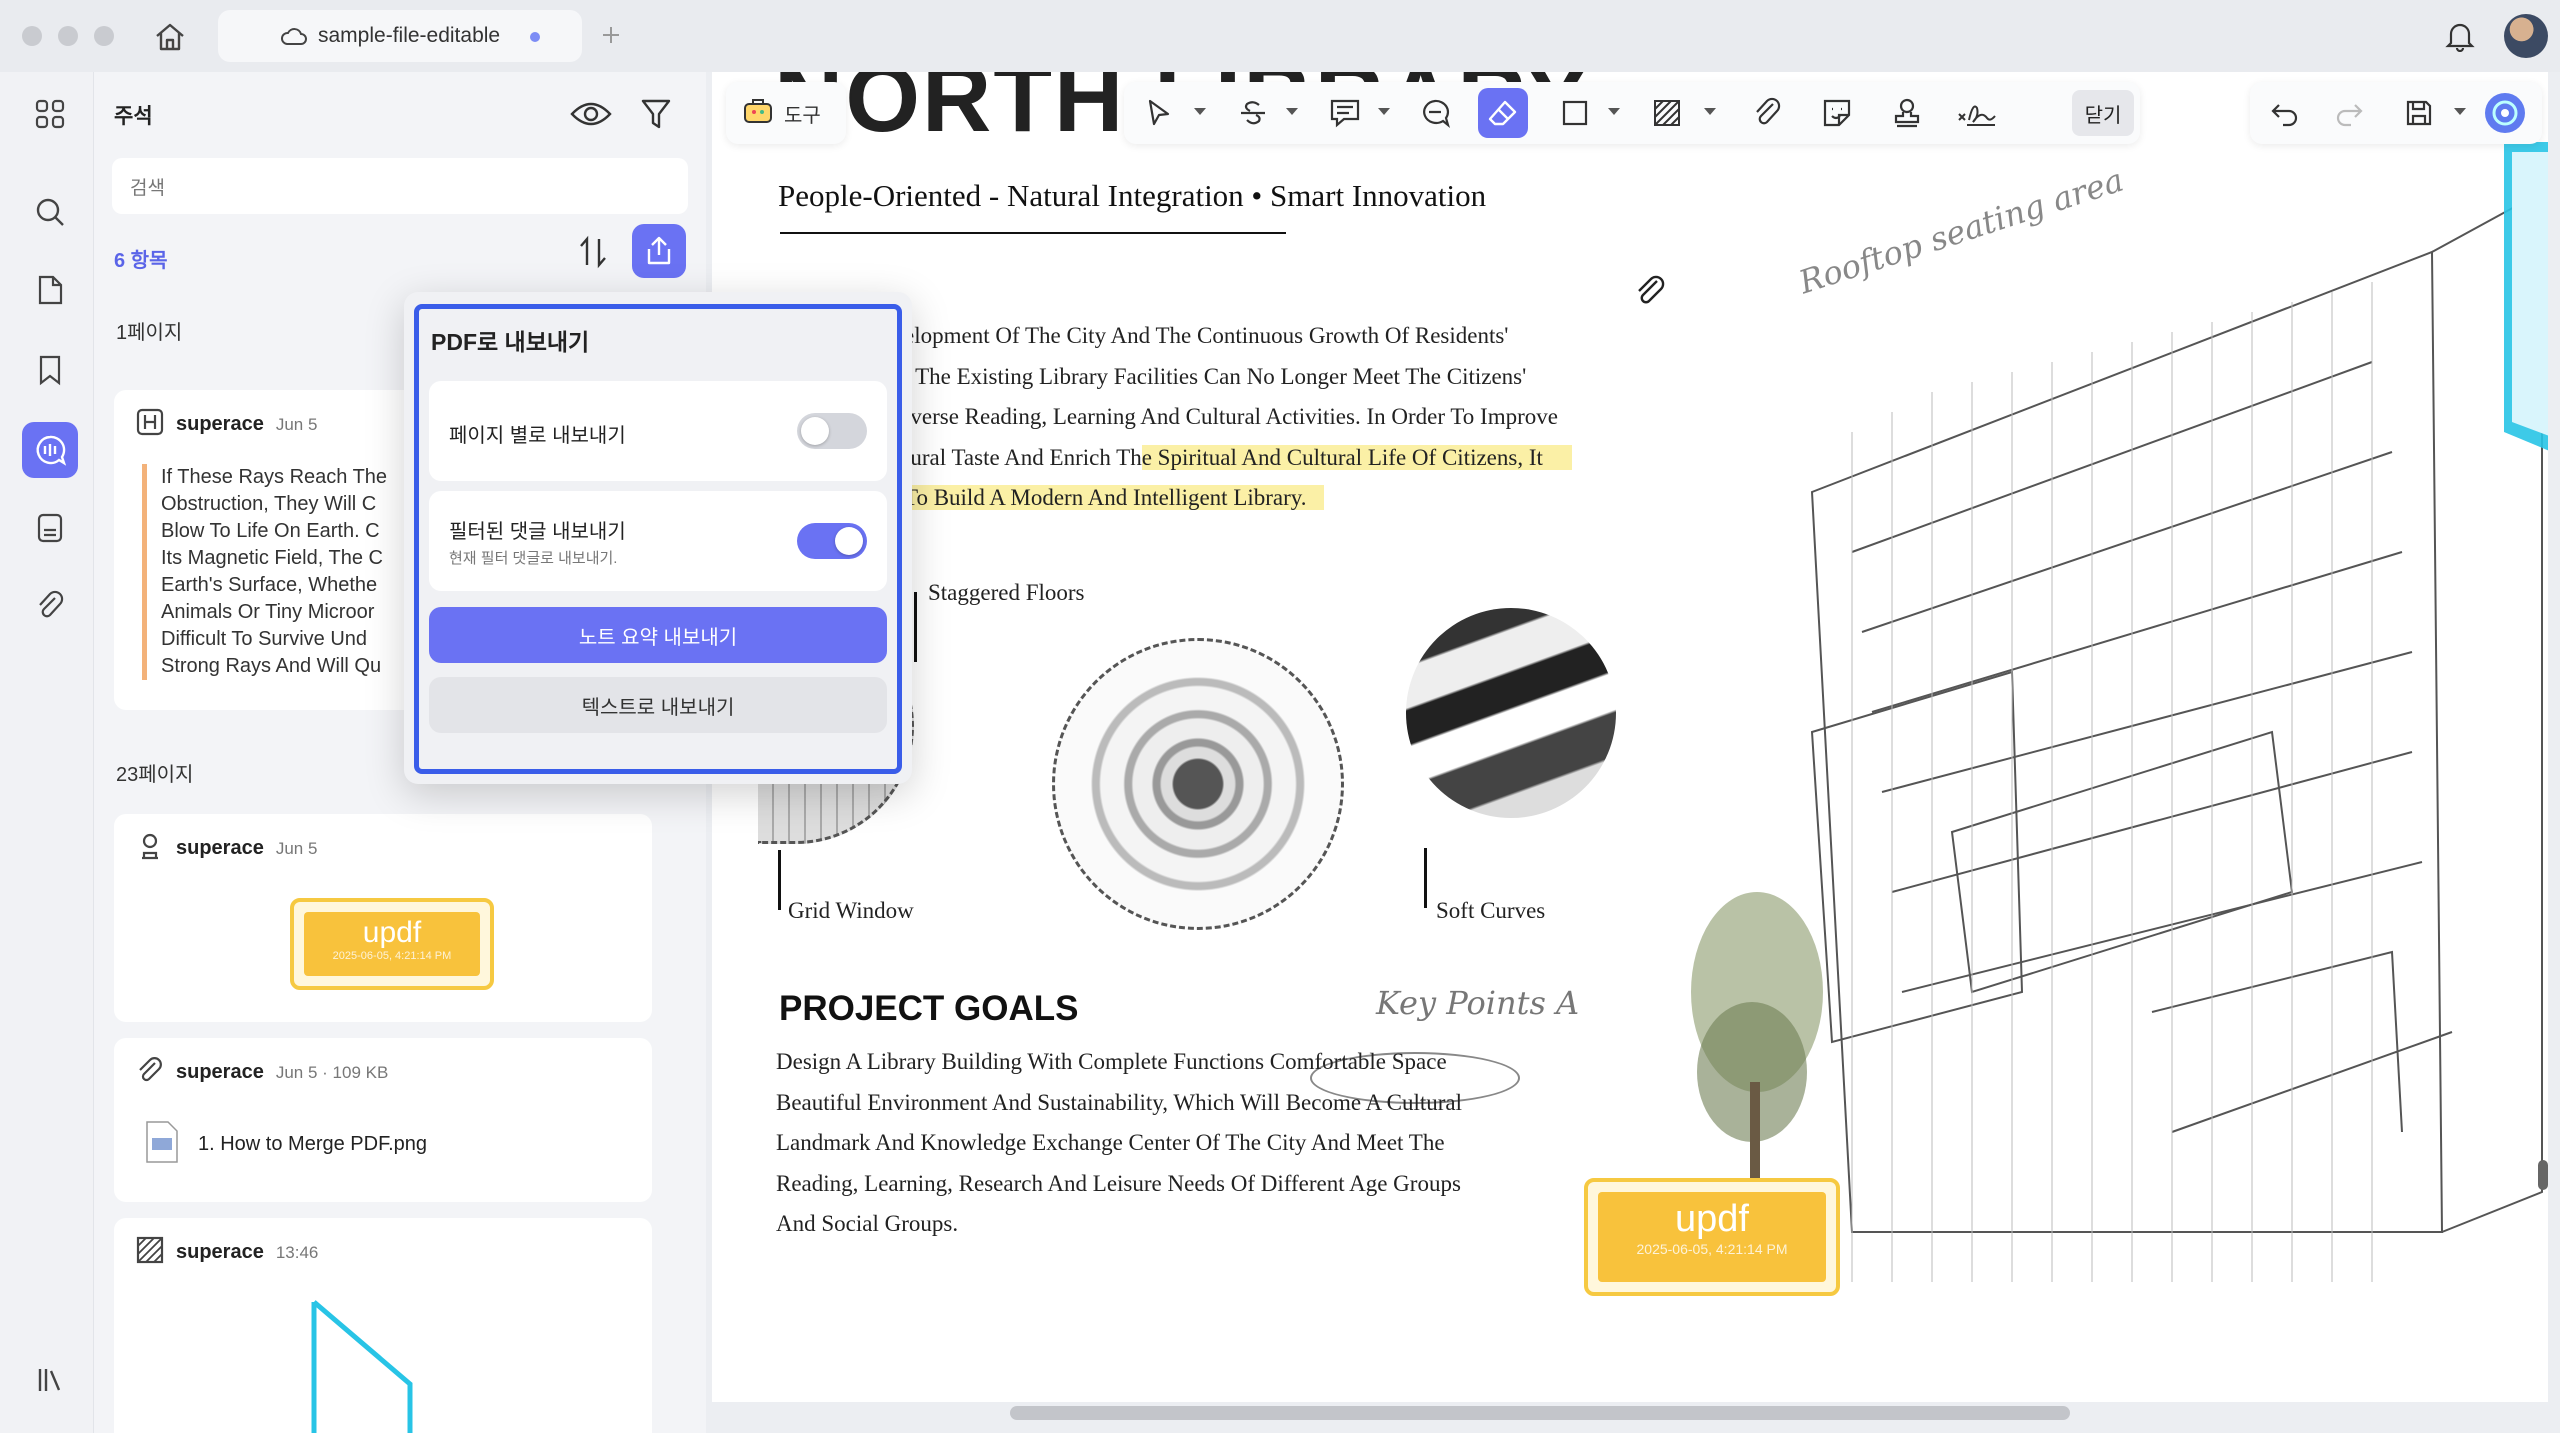  I want to click on comment-card: superace 13:46, so click(383, 1325).